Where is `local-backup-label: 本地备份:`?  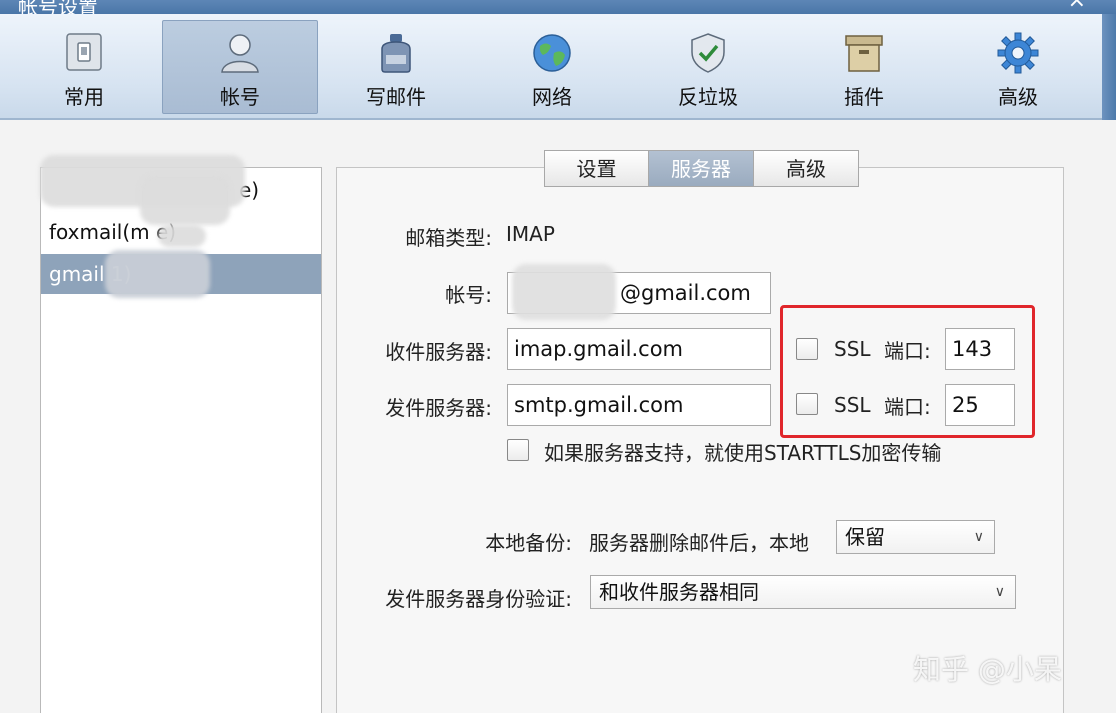 local-backup-label: 本地备份: is located at coordinates (528, 543).